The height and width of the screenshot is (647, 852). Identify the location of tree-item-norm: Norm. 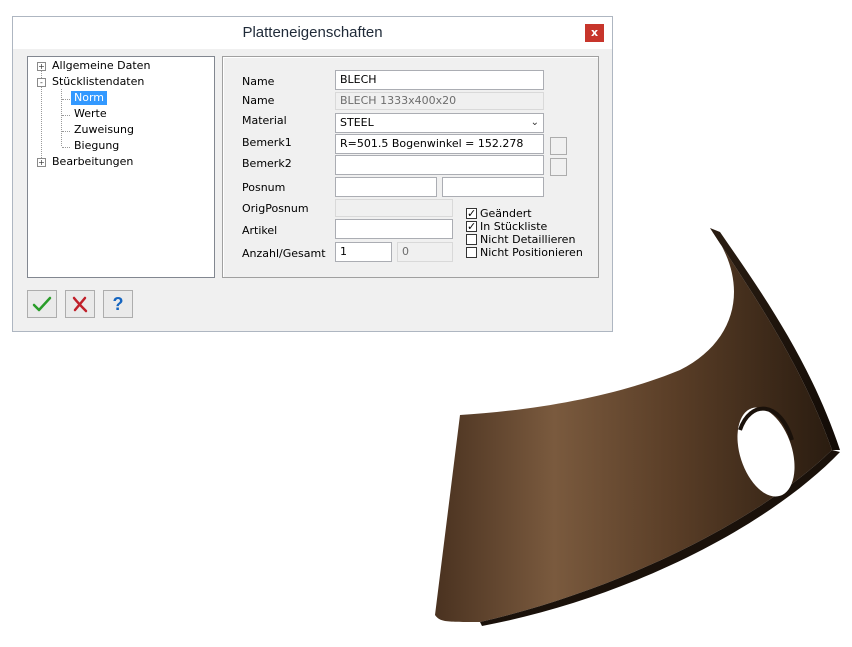
(89, 98).